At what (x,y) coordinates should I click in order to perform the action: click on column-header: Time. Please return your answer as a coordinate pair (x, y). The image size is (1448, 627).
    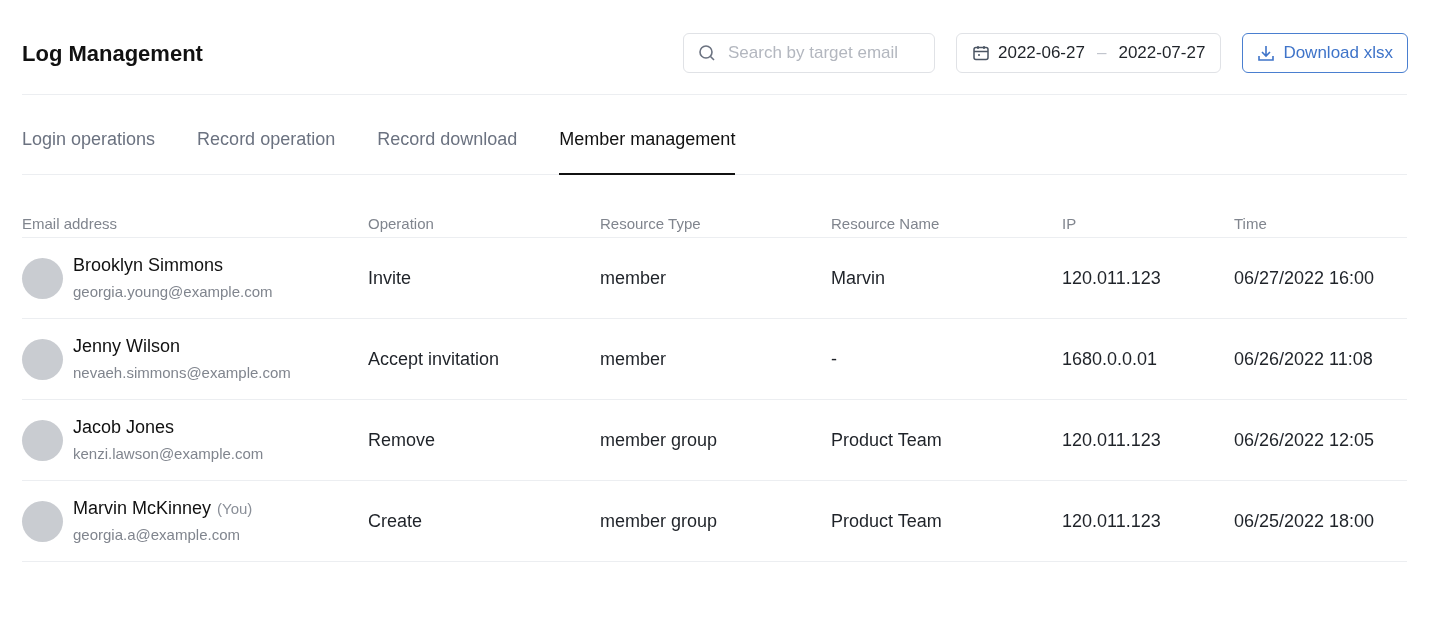
    Looking at the image, I should click on (1251, 224).